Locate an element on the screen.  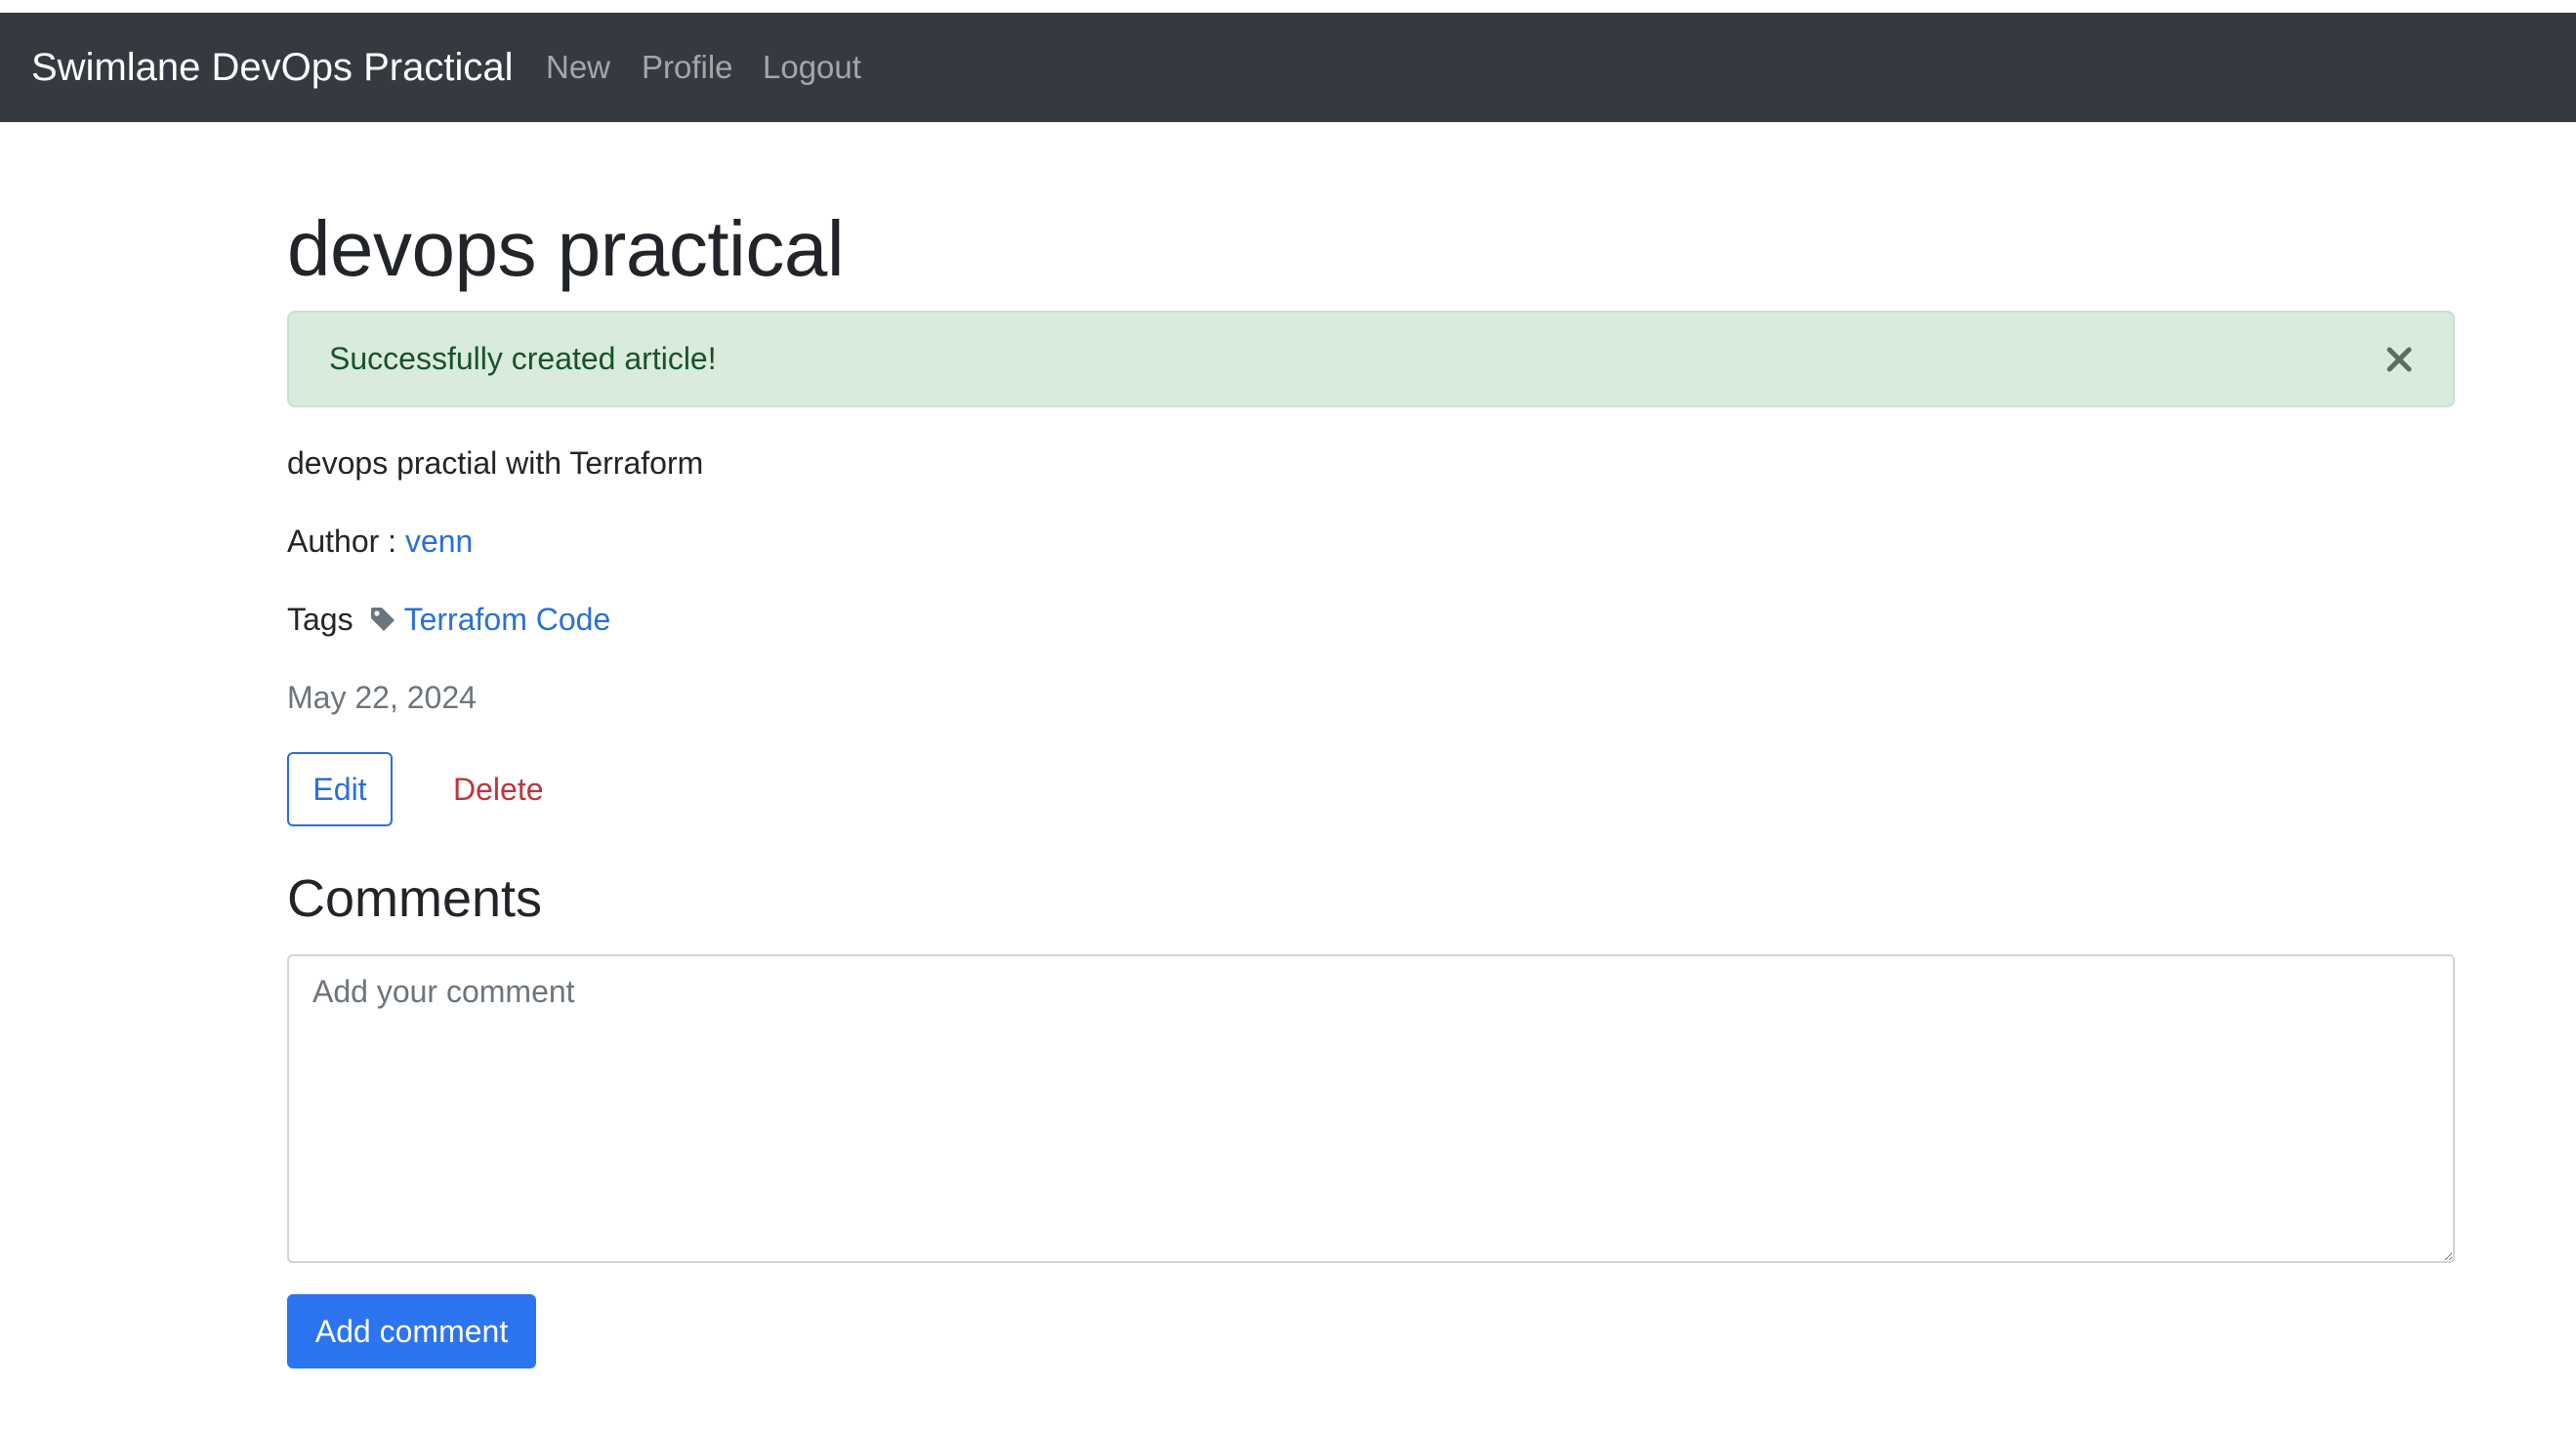
edit-button: Edit is located at coordinates (340, 789).